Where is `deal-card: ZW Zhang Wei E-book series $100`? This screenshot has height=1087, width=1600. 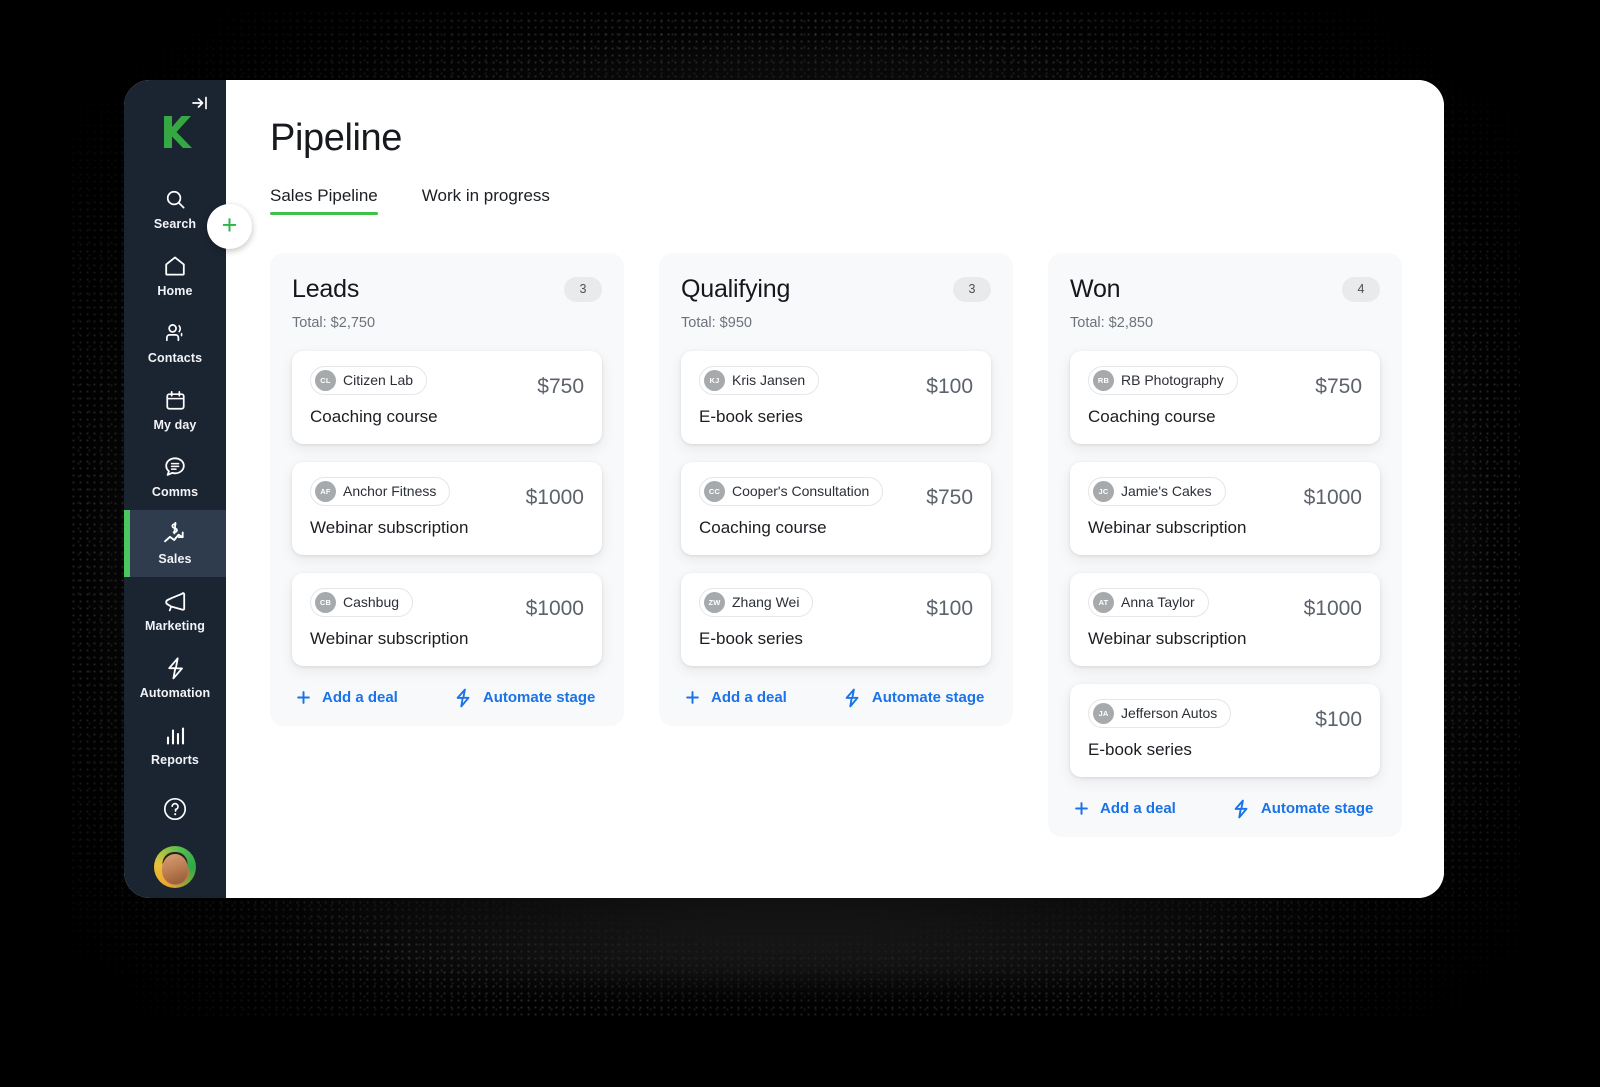 deal-card: ZW Zhang Wei E-book series $100 is located at coordinates (836, 619).